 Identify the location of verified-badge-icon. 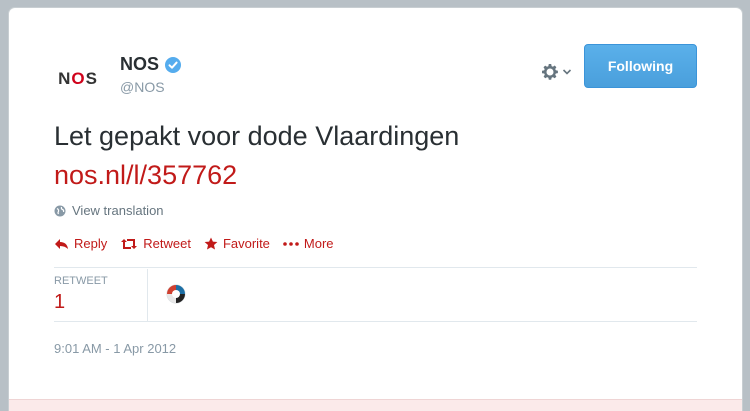
(173, 64).